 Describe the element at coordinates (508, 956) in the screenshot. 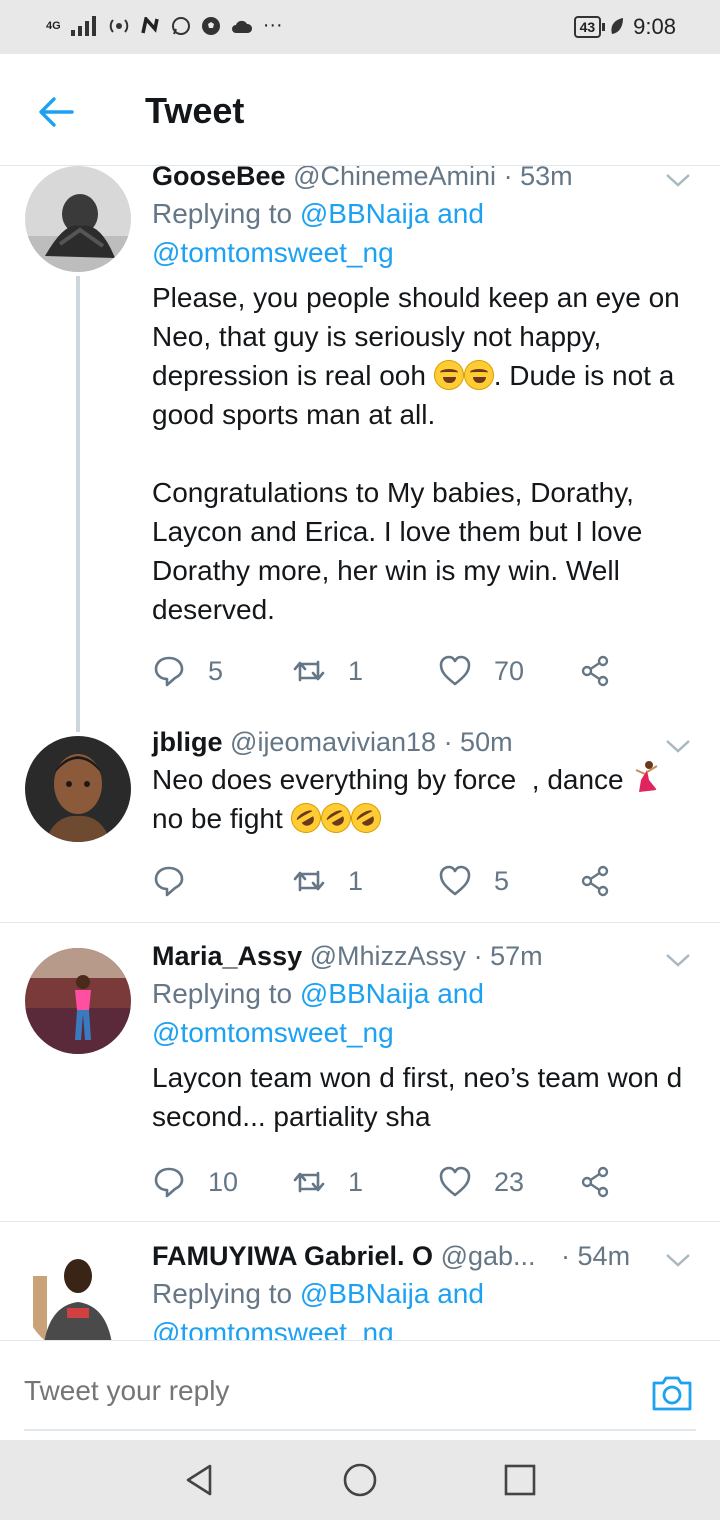

I see `timestamp: · 57m` at that location.